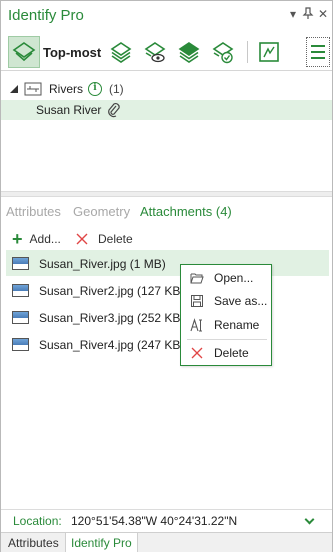 This screenshot has height=552, width=333. I want to click on feature-row-susan-river: Susan River, so click(166, 110).